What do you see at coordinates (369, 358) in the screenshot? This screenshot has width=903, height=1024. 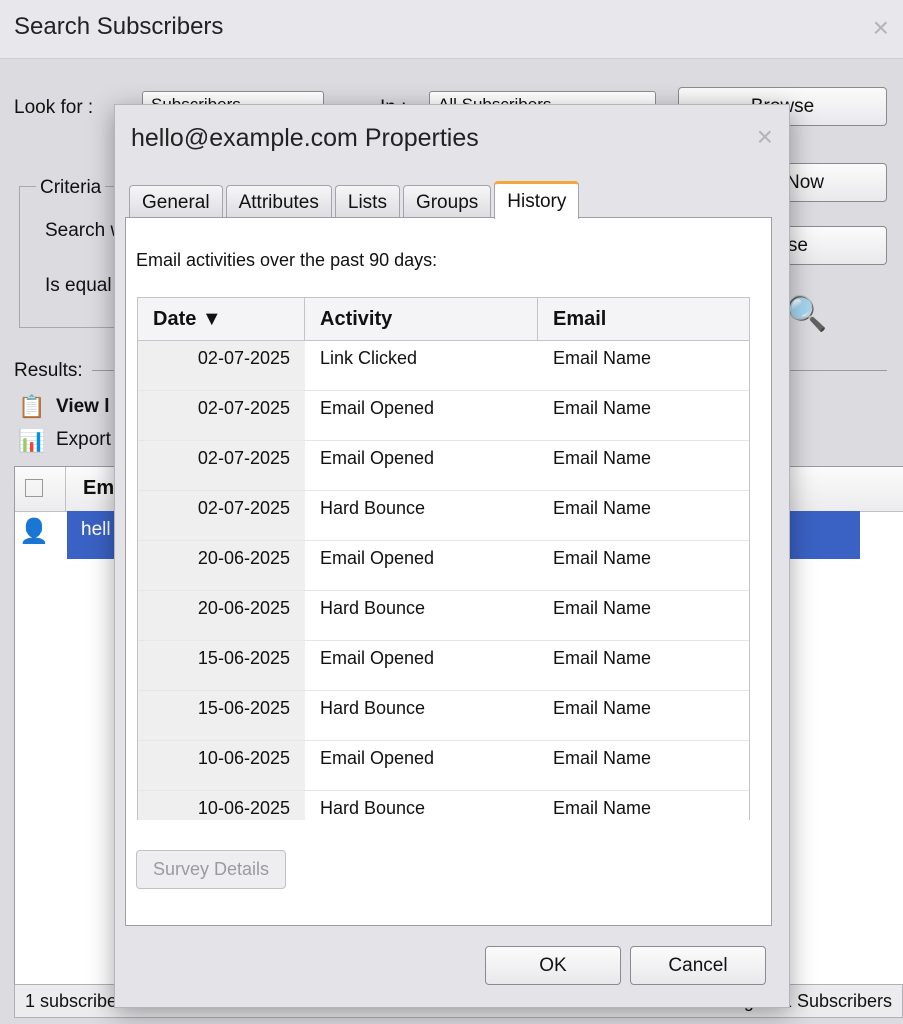 I see `cell-activity: Link Clicked` at bounding box center [369, 358].